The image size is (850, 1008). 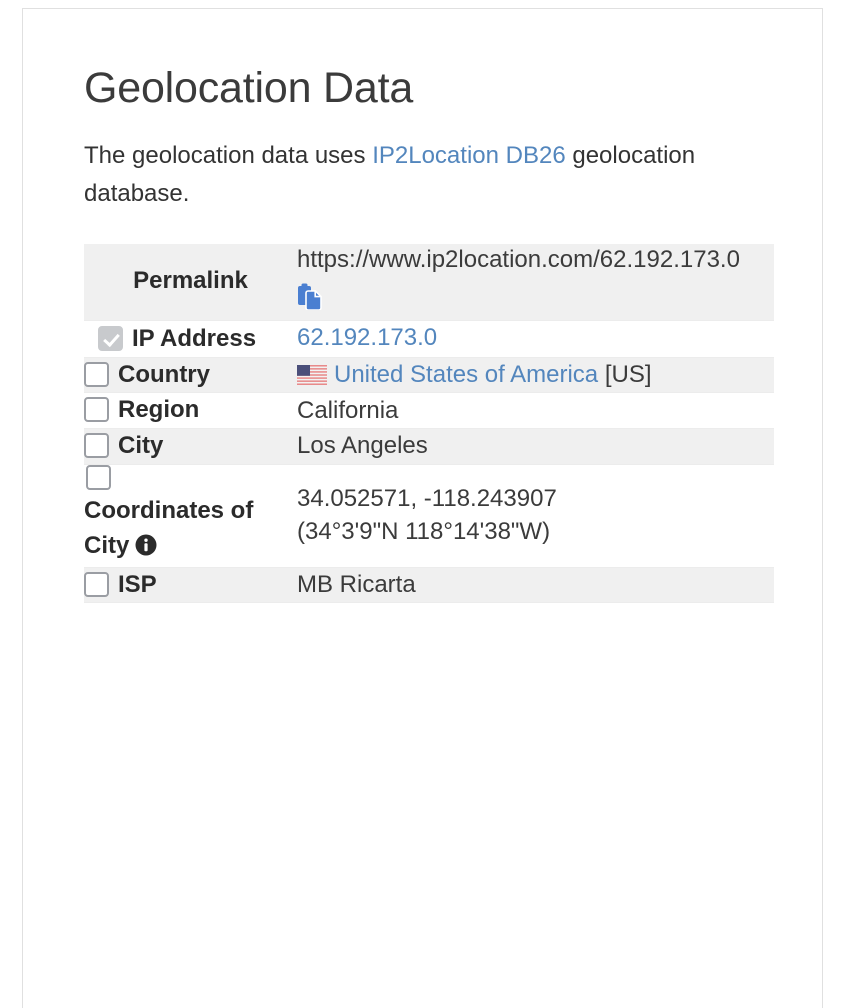 I want to click on coordinates-label-text: Coordinates of City, so click(x=169, y=527).